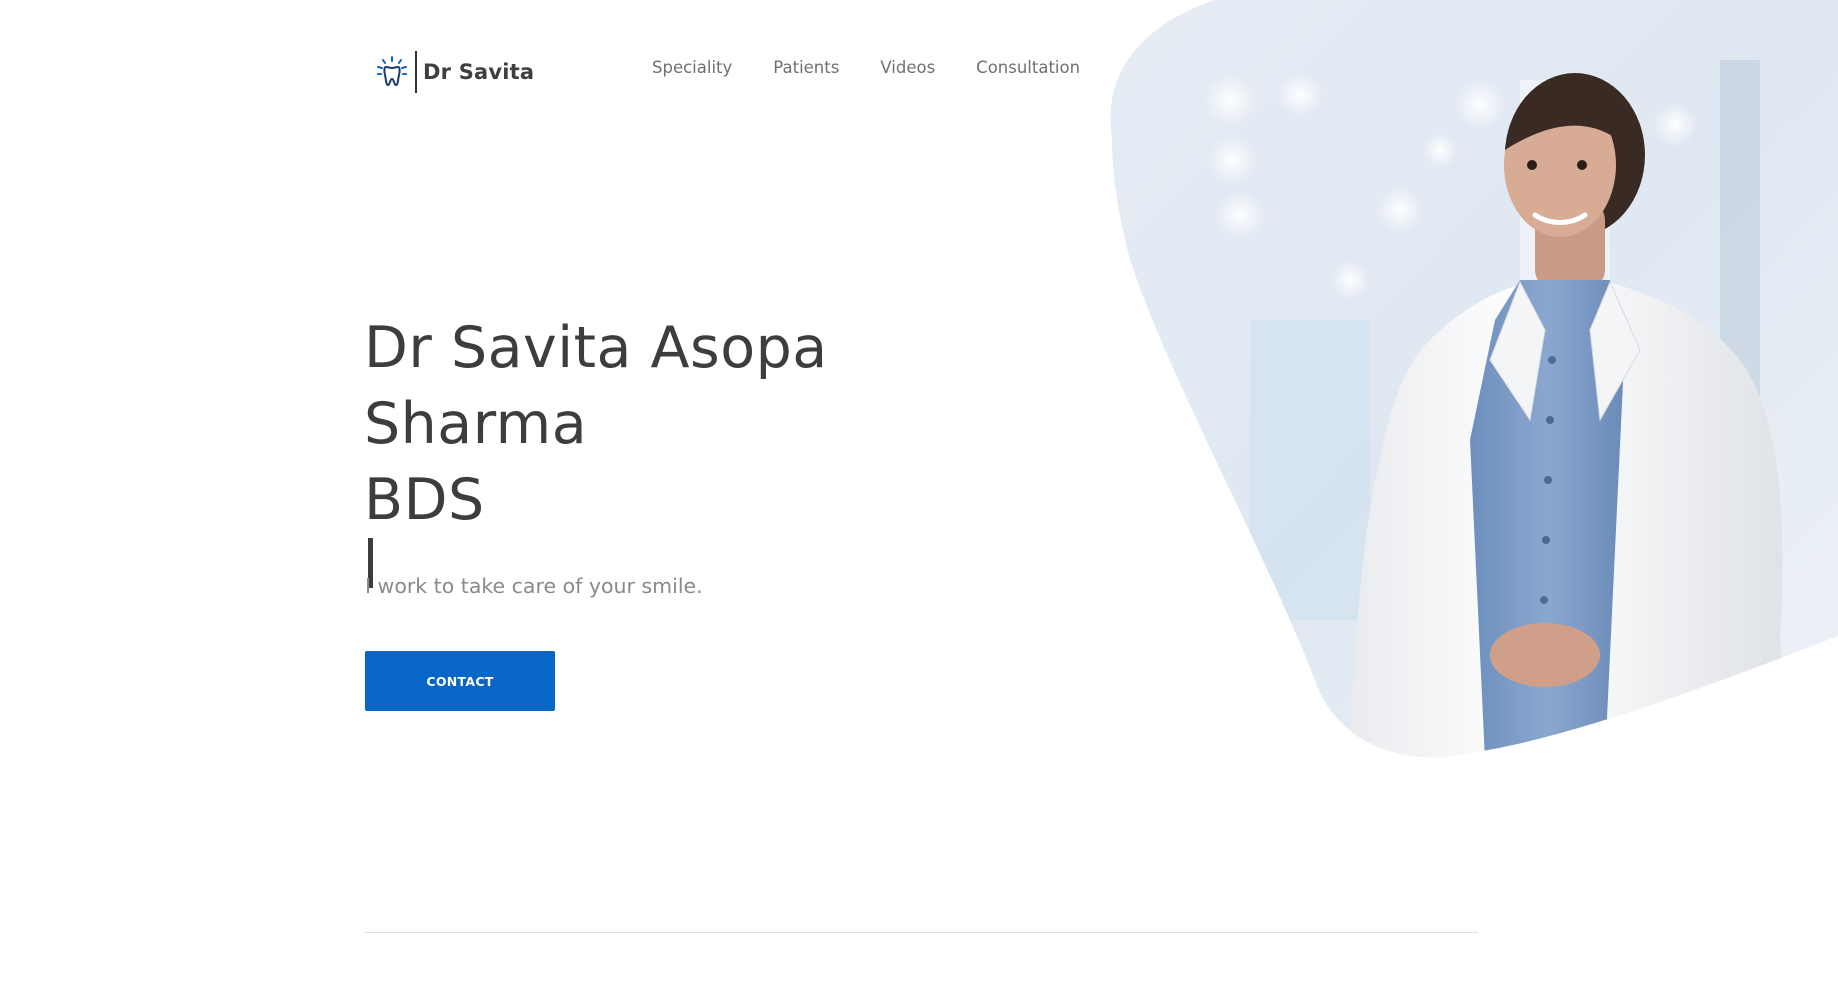 The image size is (1838, 984). What do you see at coordinates (596, 449) in the screenshot?
I see `hero-title: Dr Savita Asopa Sharma BDS` at bounding box center [596, 449].